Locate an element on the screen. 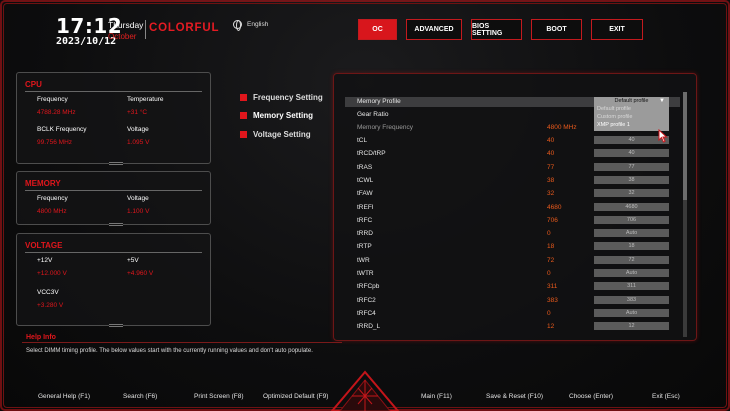 The height and width of the screenshot is (411, 730). setting-input: 4680 is located at coordinates (631, 206).